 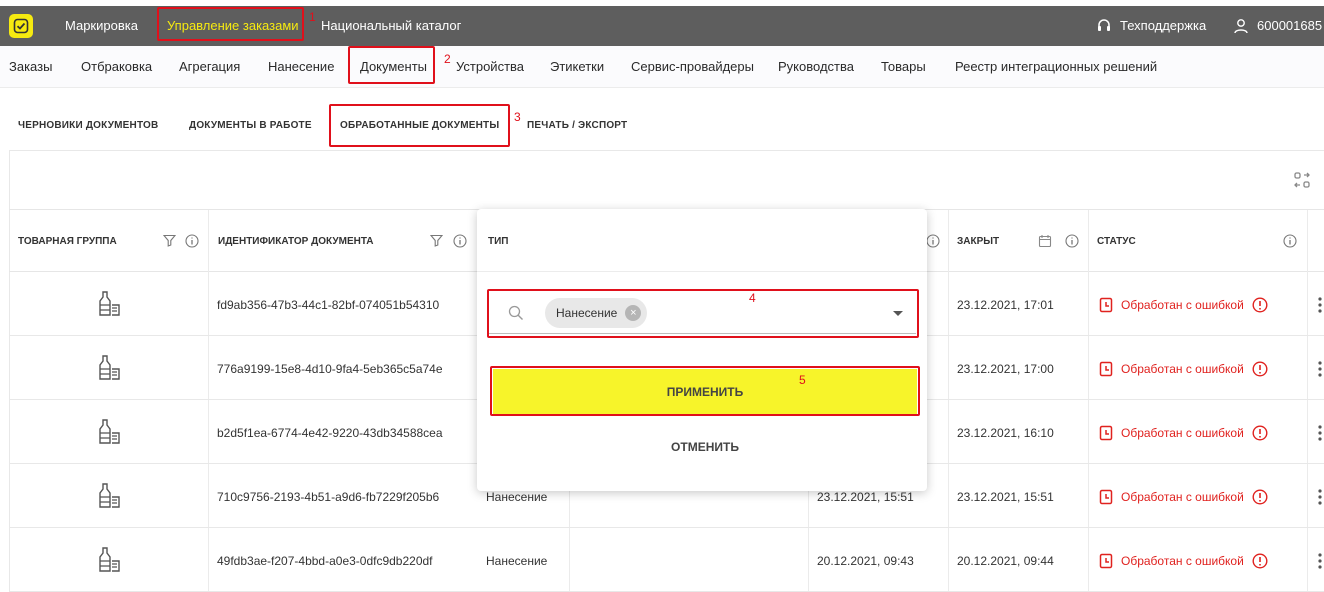 What do you see at coordinates (209, 67) in the screenshot?
I see `subnav-aggregation: Агрегация` at bounding box center [209, 67].